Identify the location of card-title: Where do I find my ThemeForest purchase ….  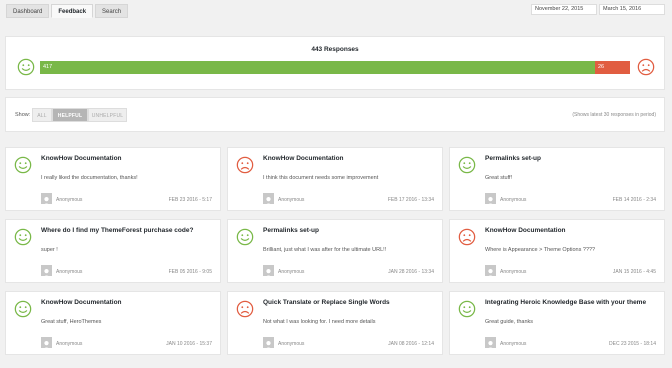
(117, 230).